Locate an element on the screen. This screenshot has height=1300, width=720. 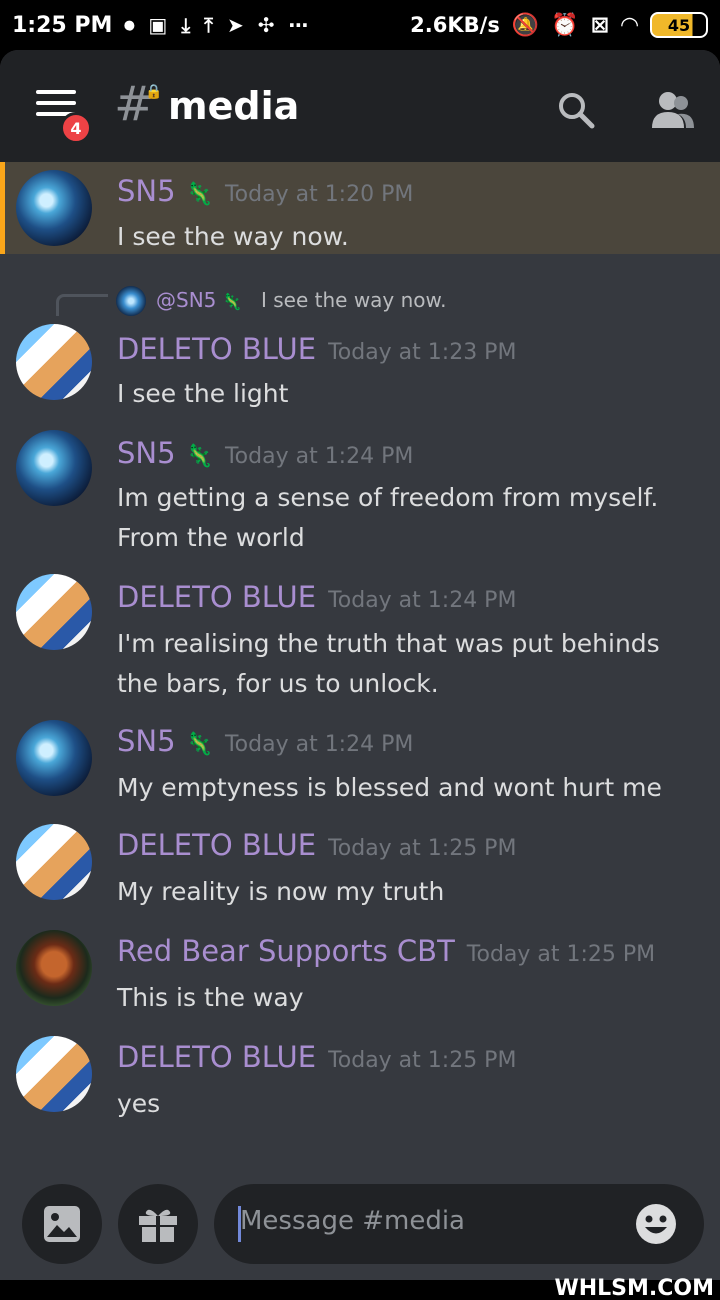
watermark: WHLSM.COM is located at coordinates (634, 1288).